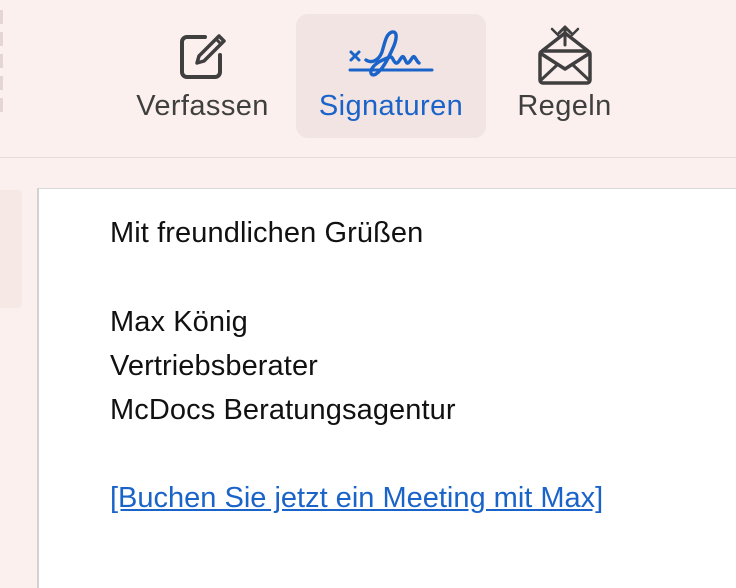 The image size is (736, 588). What do you see at coordinates (564, 106) in the screenshot?
I see `tab-rules-label: Regeln` at bounding box center [564, 106].